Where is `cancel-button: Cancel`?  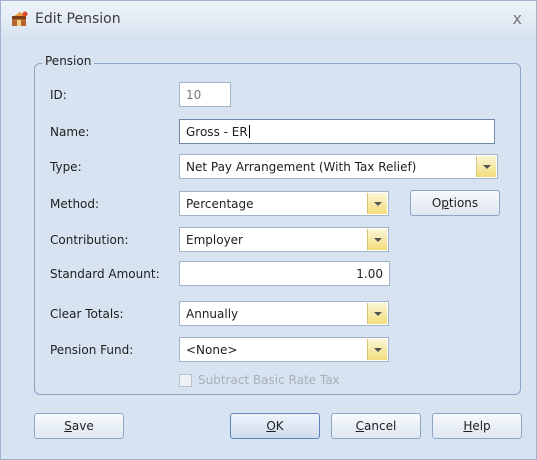 cancel-button: Cancel is located at coordinates (376, 426).